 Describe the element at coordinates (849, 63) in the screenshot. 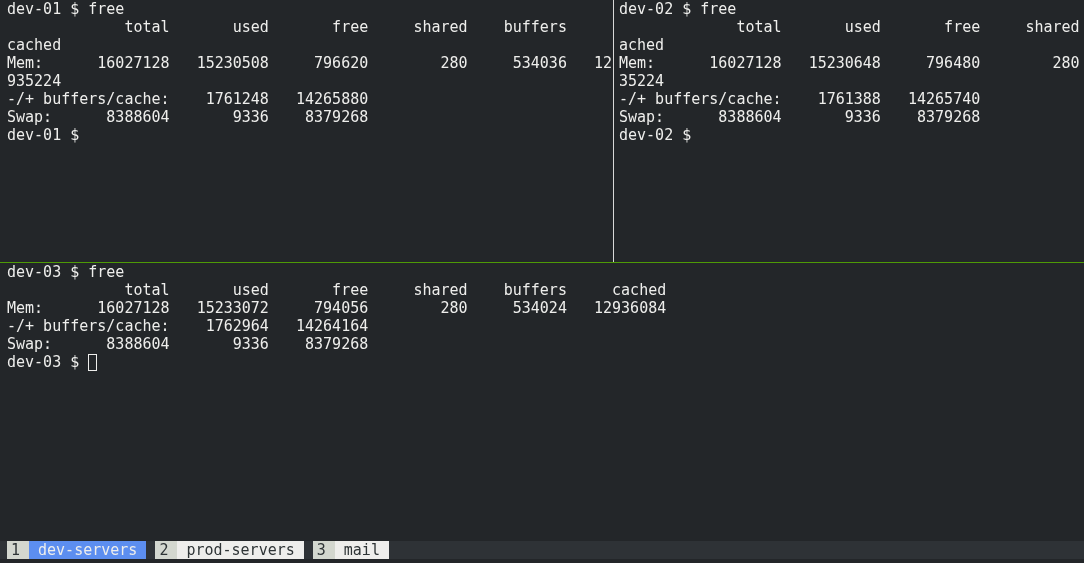

I see `terminal-line: Mem: 16027128 15230648 796480 280` at that location.